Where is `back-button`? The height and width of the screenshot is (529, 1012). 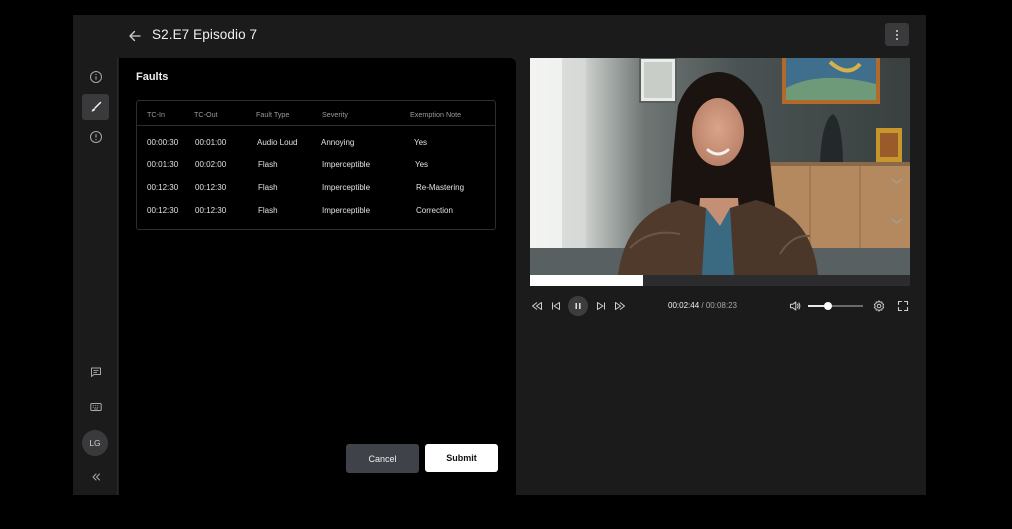
back-button is located at coordinates (135, 36).